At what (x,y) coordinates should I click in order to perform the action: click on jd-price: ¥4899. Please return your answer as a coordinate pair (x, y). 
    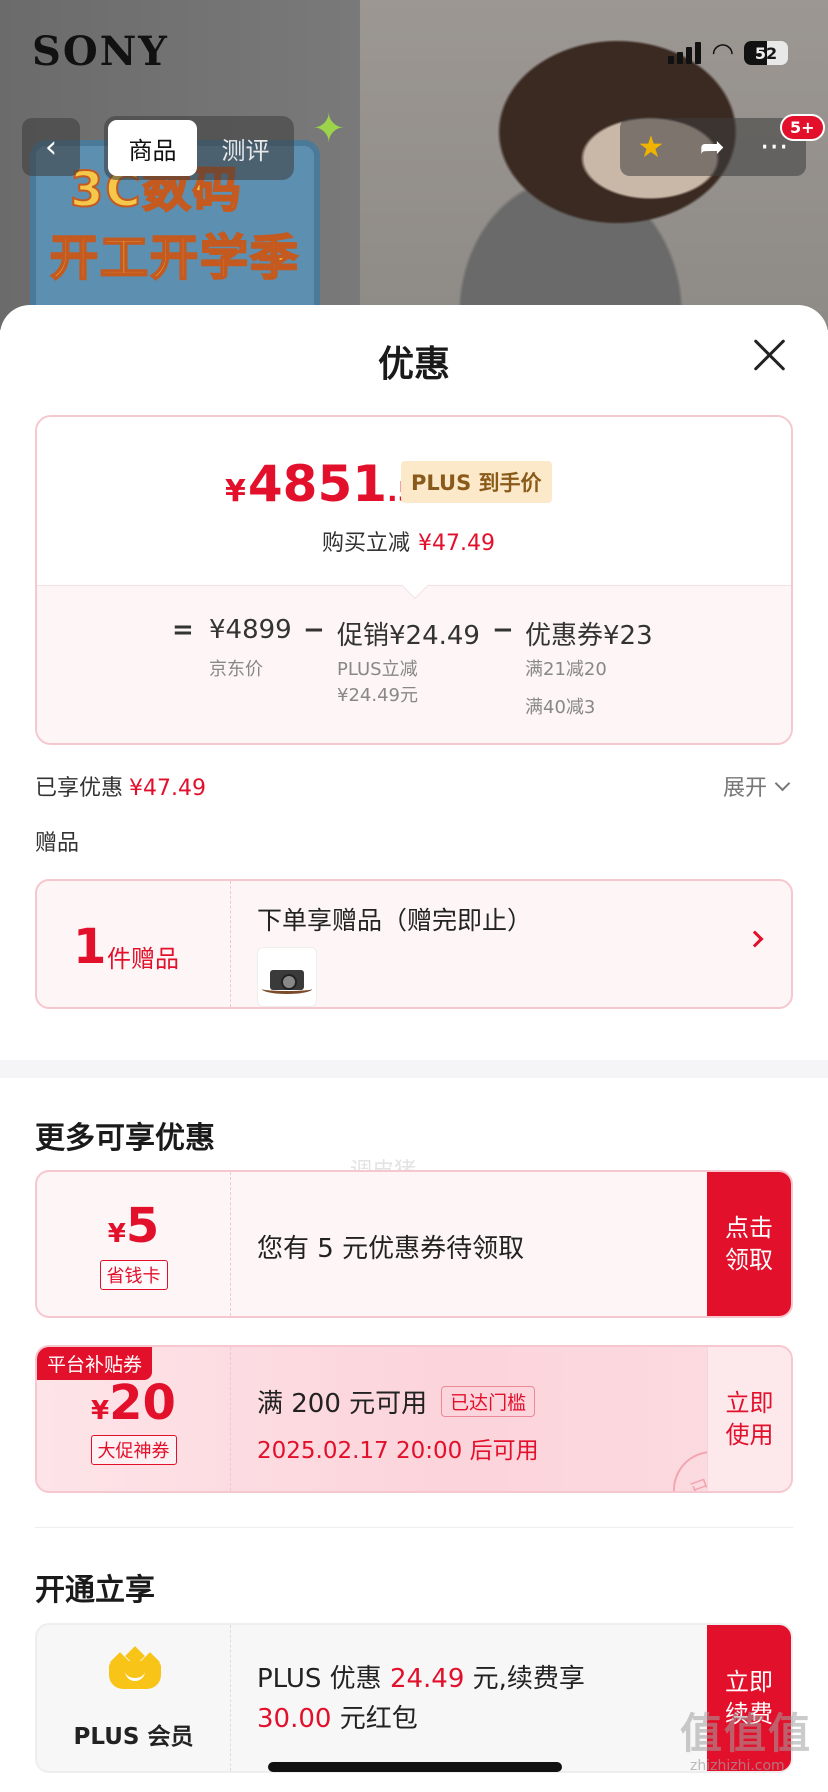
    Looking at the image, I should click on (250, 630).